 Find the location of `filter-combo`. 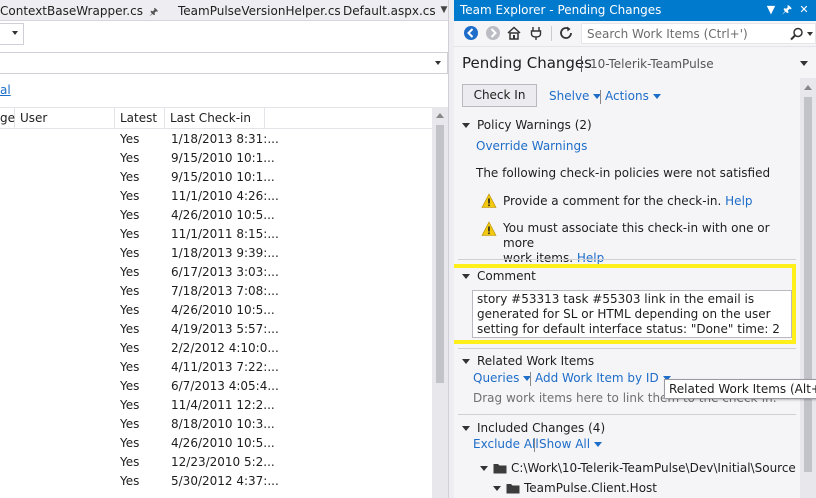

filter-combo is located at coordinates (224, 63).